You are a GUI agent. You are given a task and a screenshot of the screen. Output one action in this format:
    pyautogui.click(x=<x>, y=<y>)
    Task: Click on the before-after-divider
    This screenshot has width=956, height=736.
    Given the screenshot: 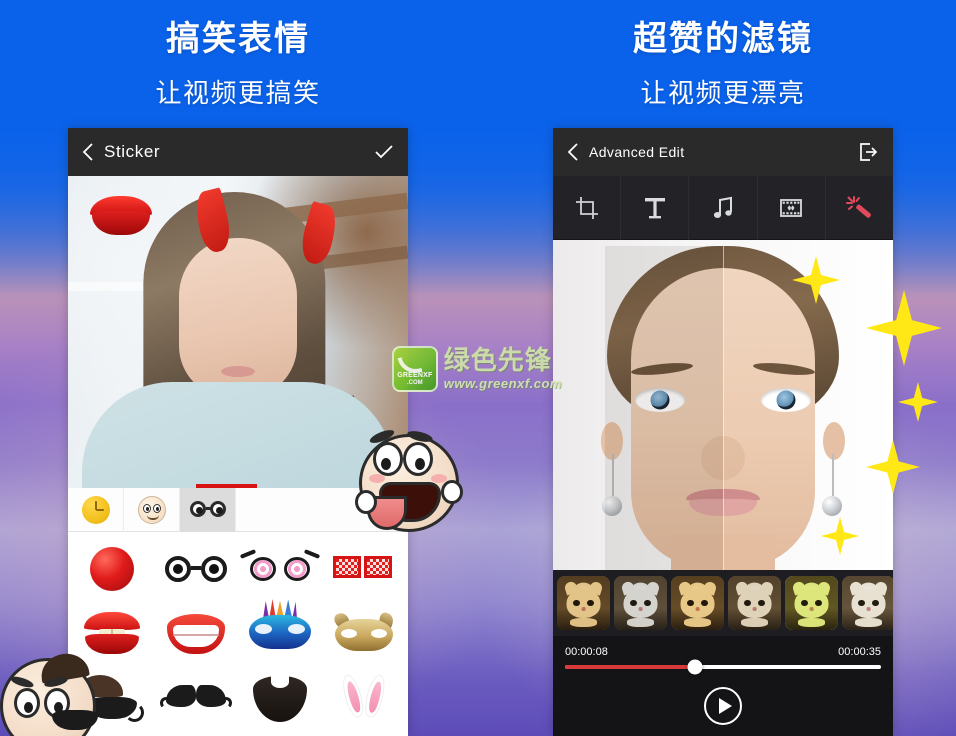 What is the action you would take?
    pyautogui.click(x=723, y=408)
    